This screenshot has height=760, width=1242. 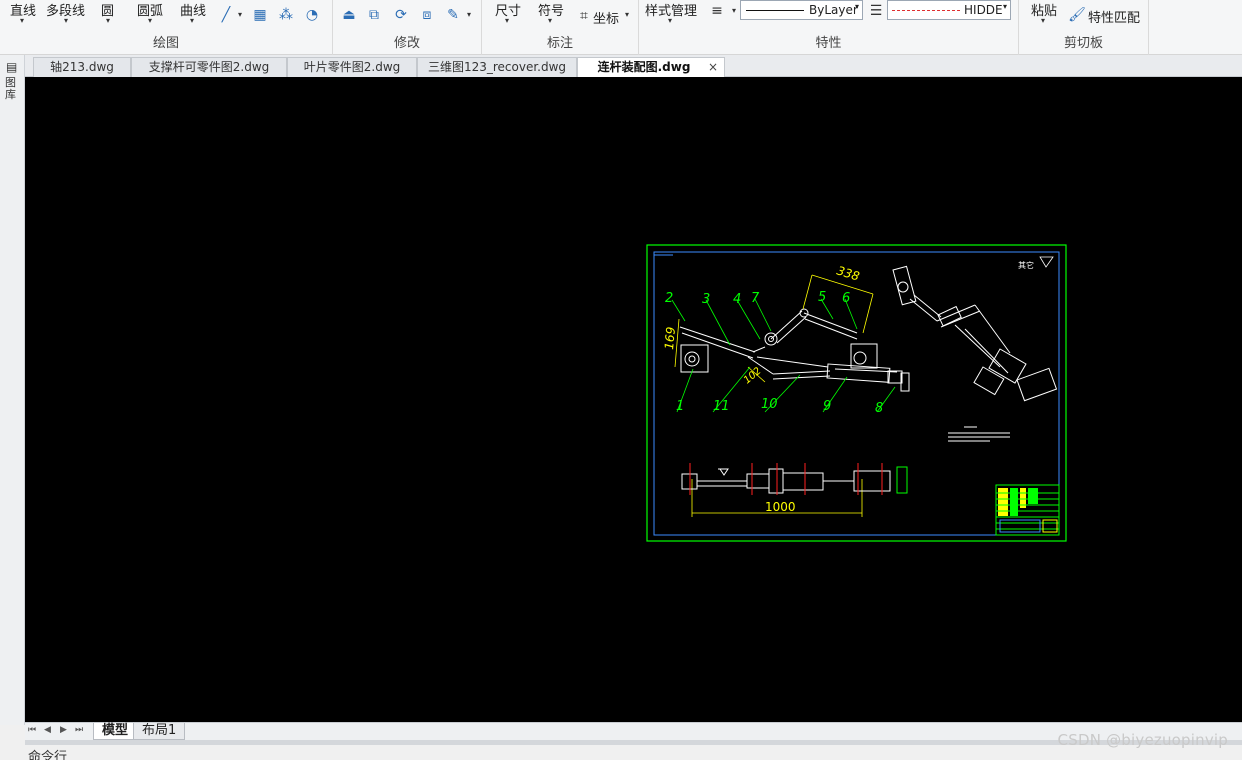 I want to click on callout-8: 8, so click(x=879, y=408).